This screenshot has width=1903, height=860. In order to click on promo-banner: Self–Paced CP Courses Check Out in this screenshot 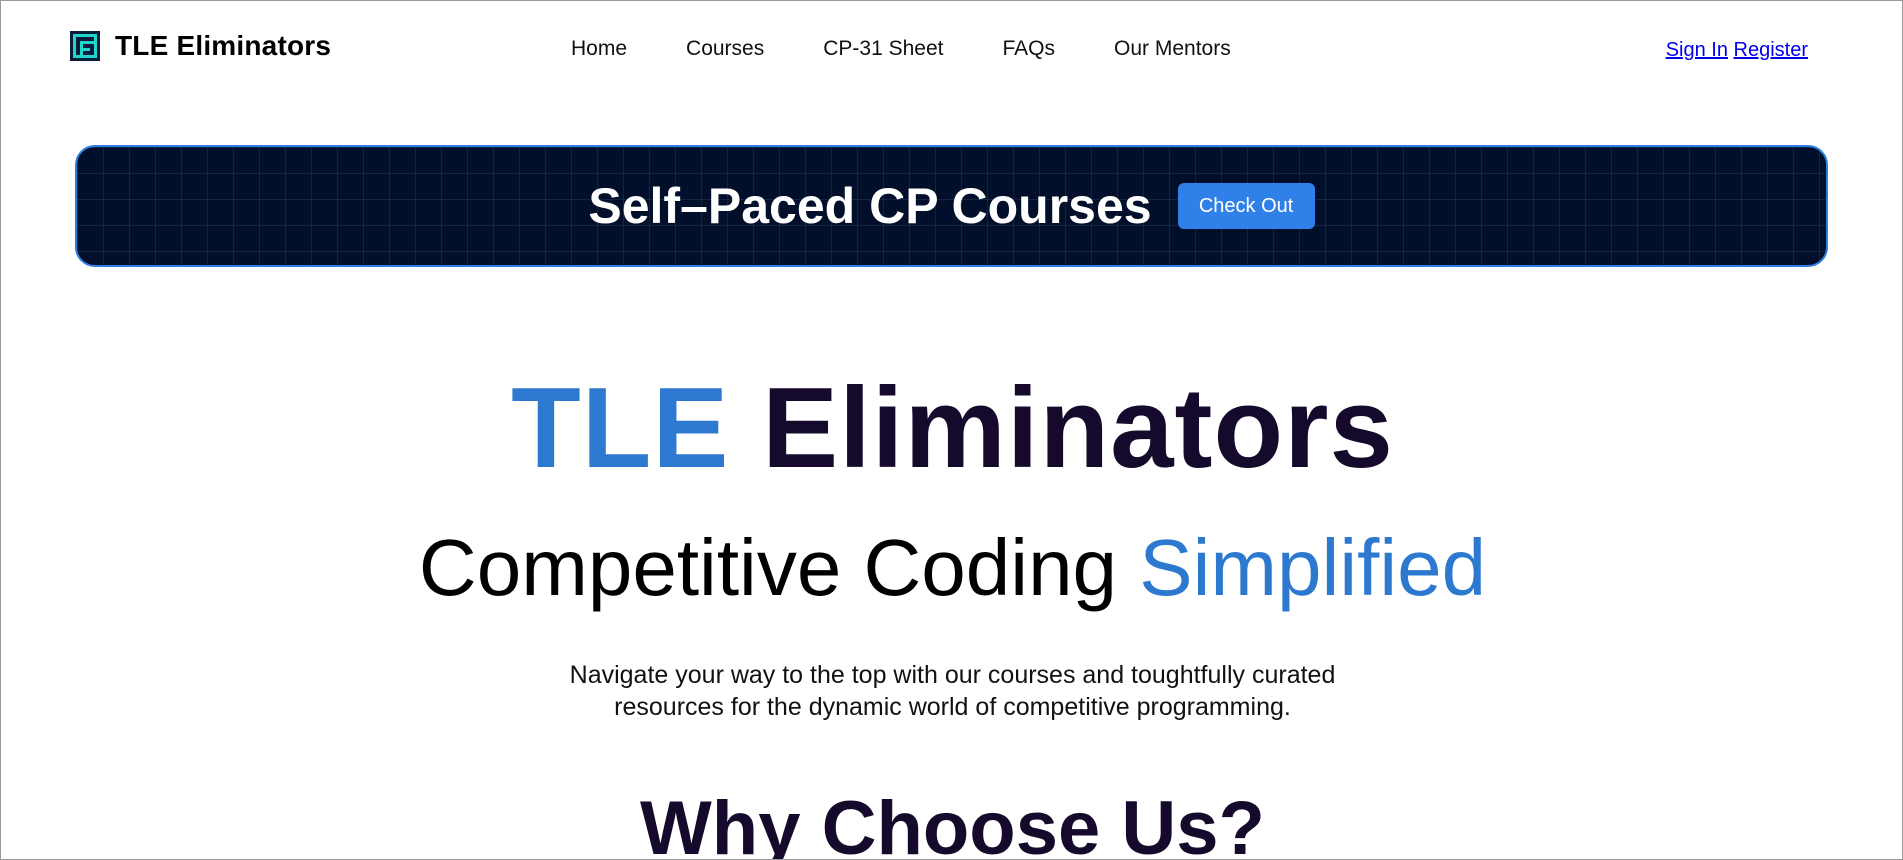, I will do `click(951, 206)`.